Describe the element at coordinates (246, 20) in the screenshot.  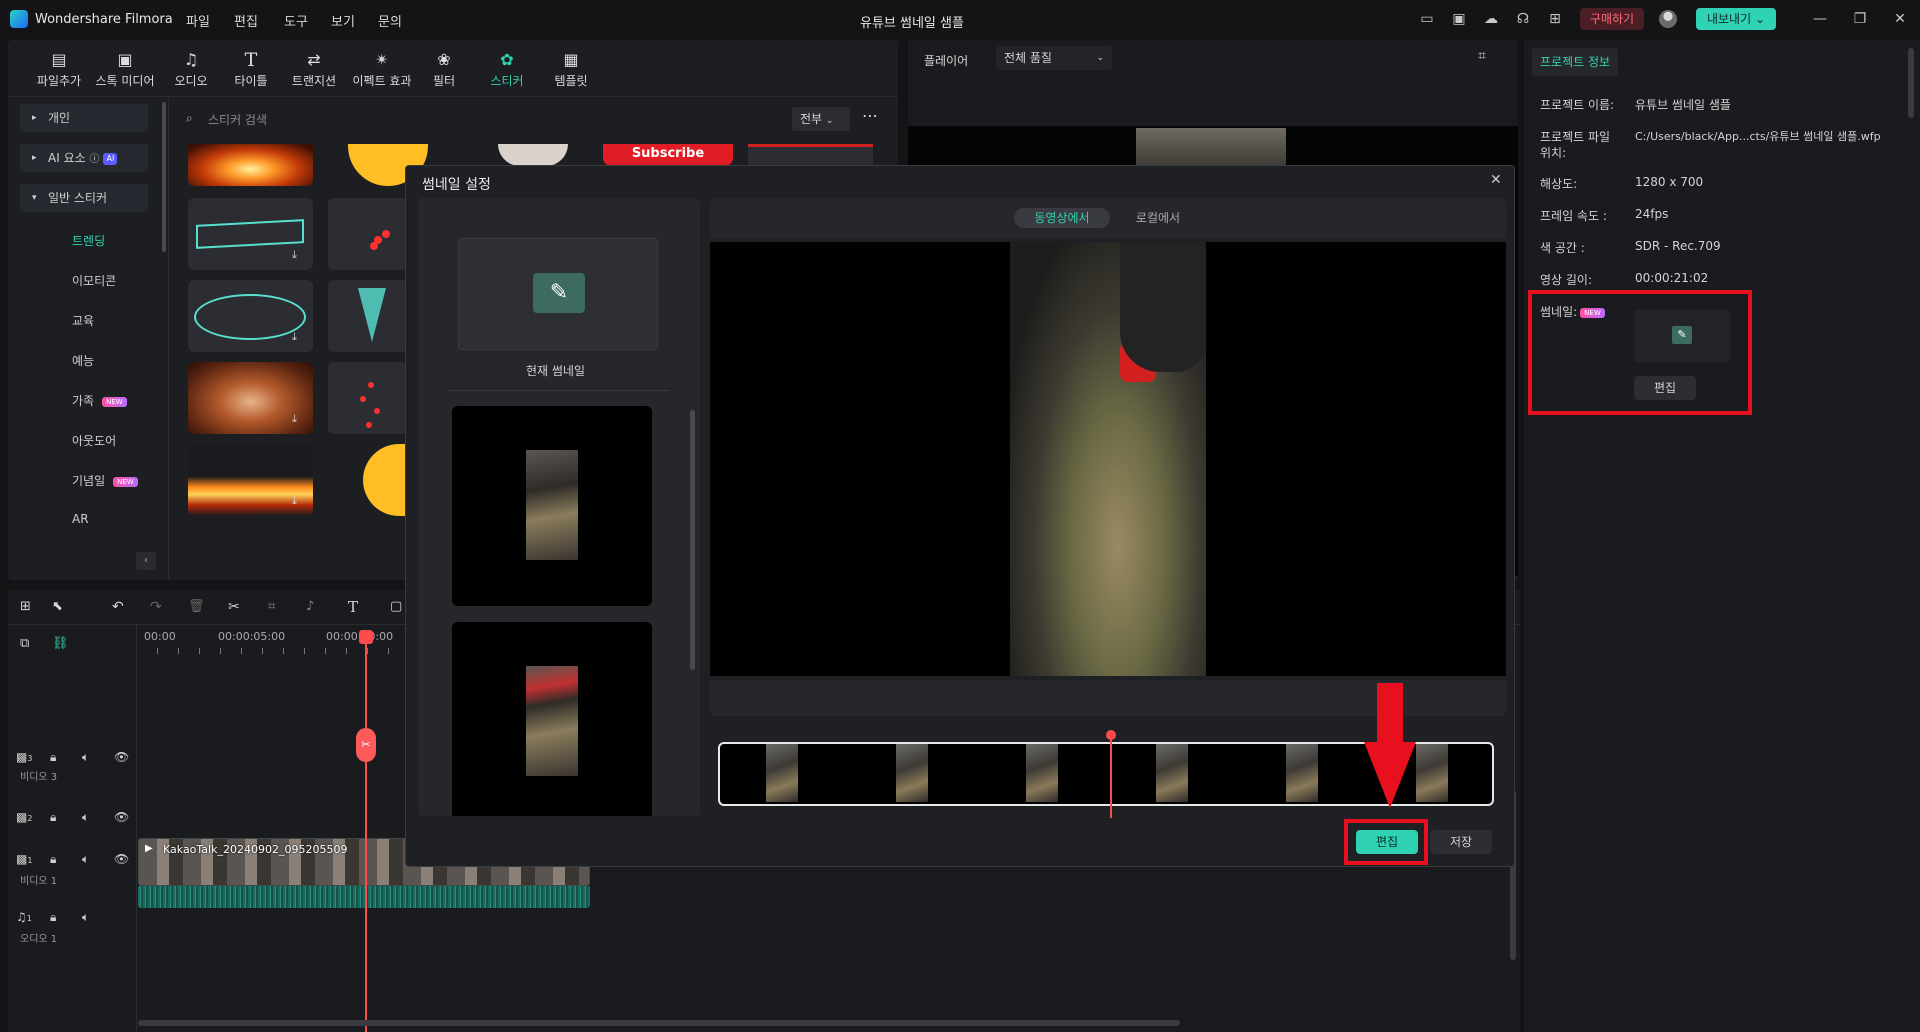
I see `menu-edit: 편집` at that location.